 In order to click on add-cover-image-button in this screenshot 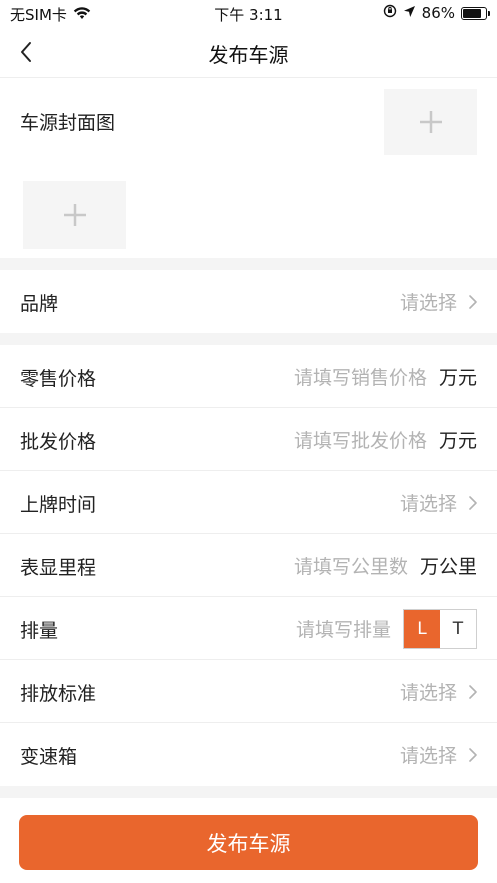, I will do `click(430, 122)`.